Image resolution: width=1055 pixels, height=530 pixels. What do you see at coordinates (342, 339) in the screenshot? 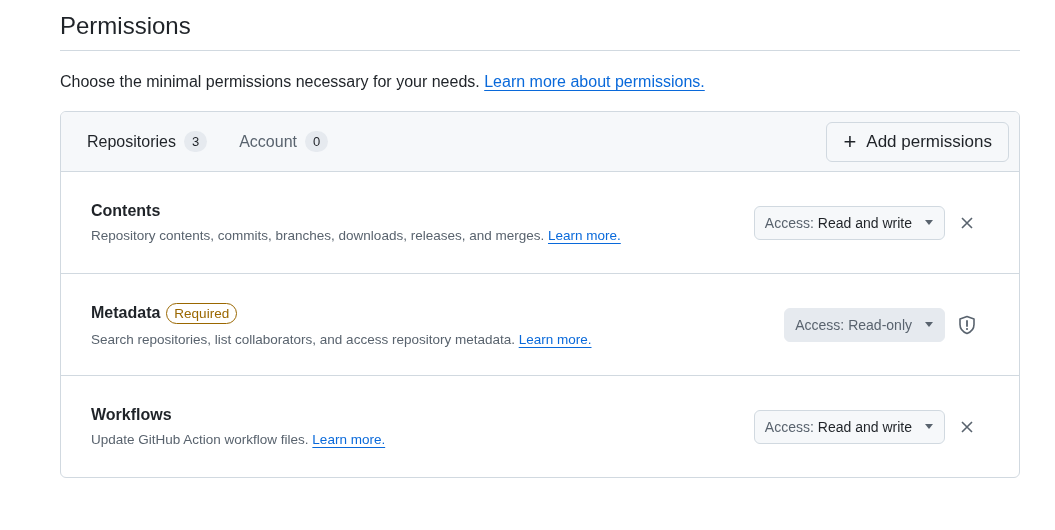
I see `permission-description: Search repositories, list collaborators, and access repository metadata. Learn more.` at bounding box center [342, 339].